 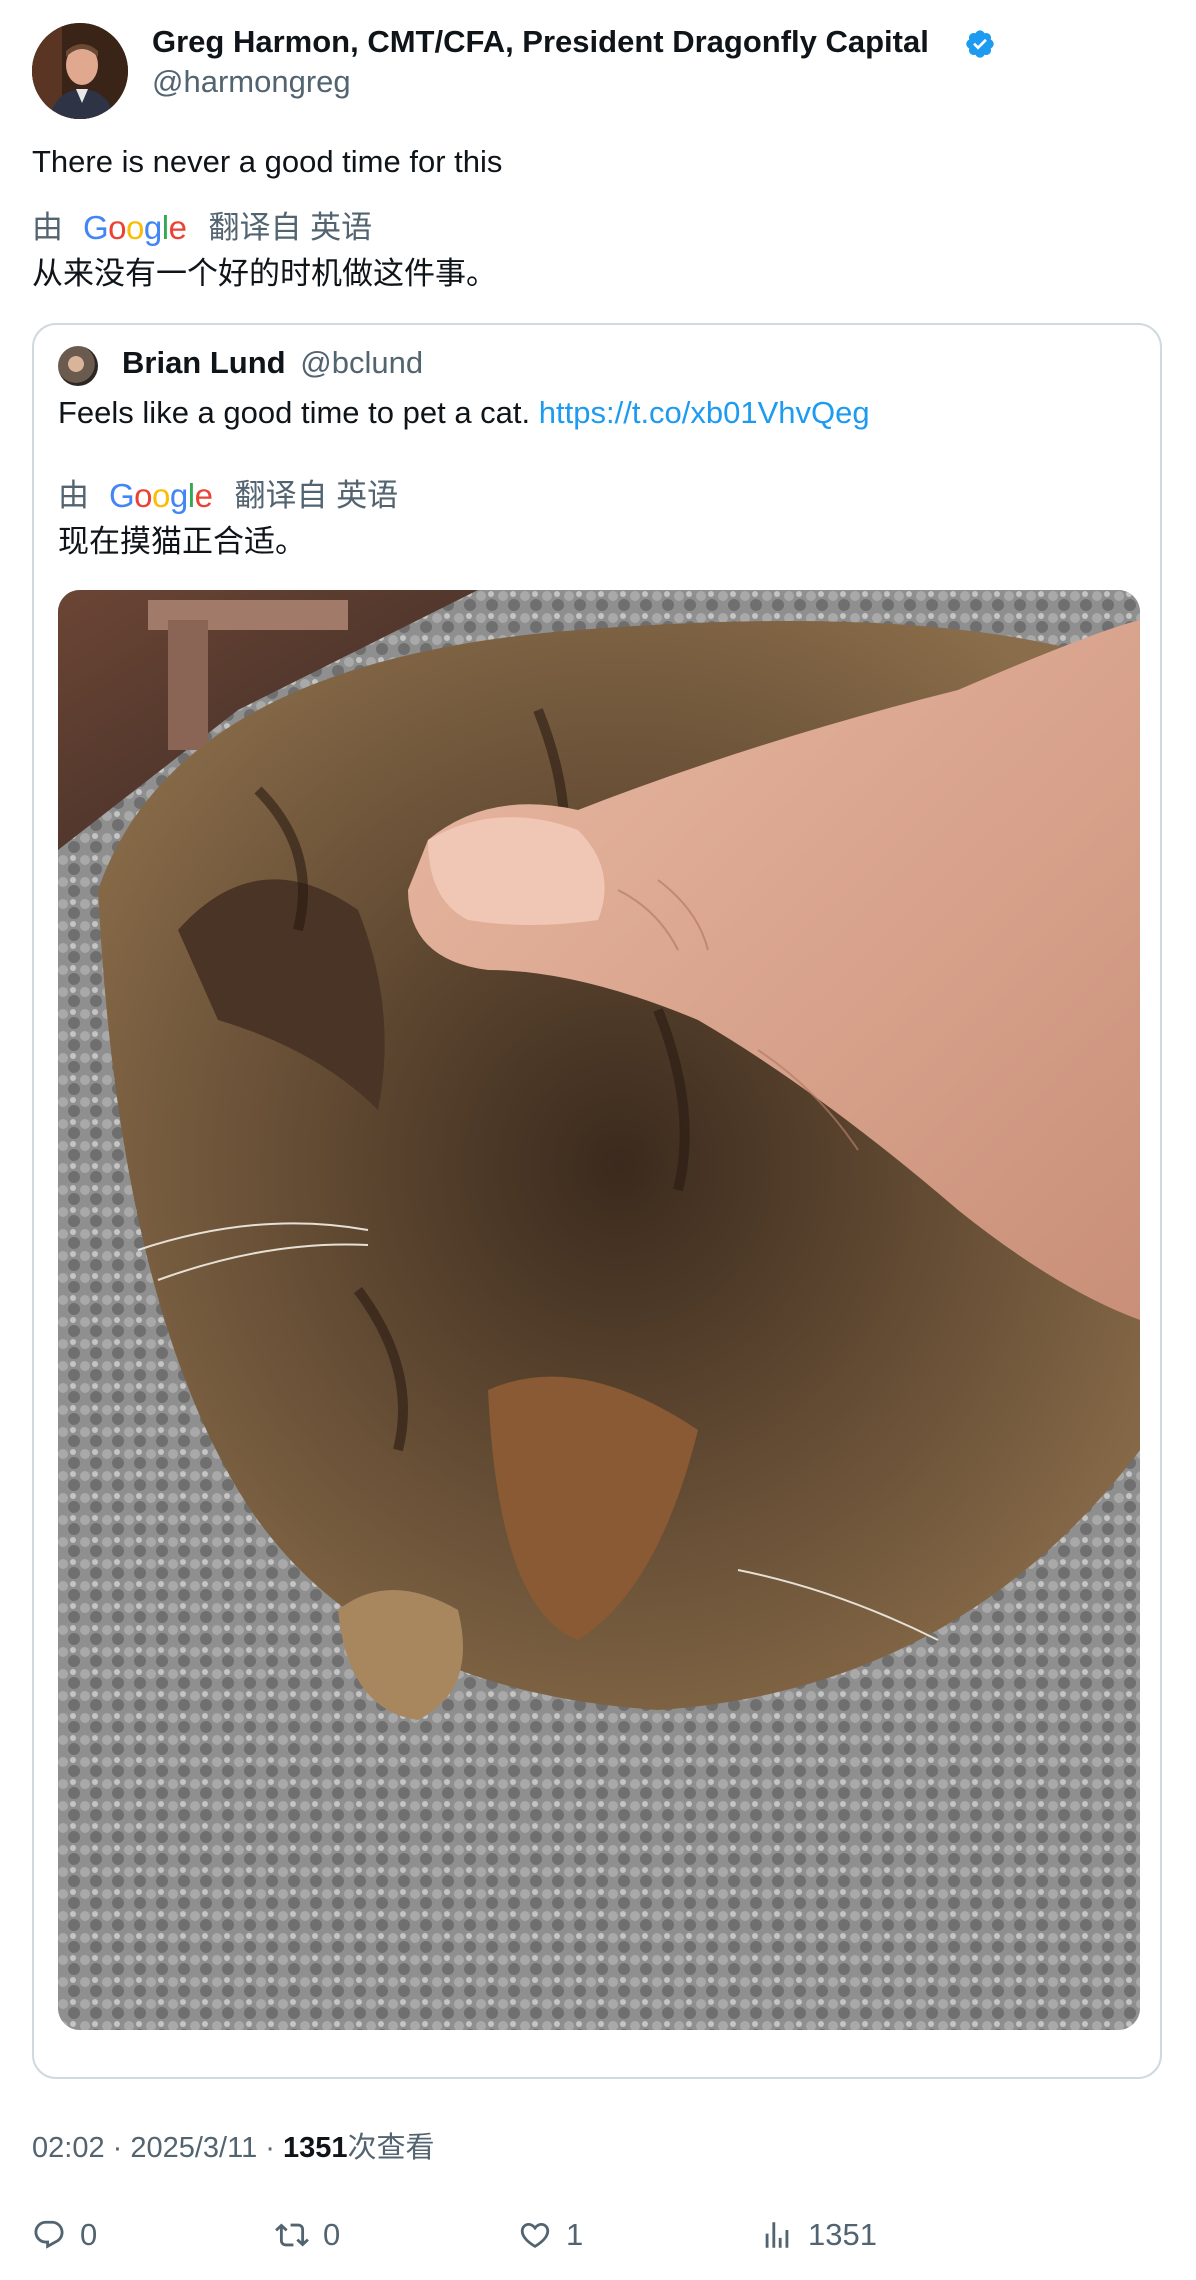 What do you see at coordinates (294, 412) in the screenshot?
I see `quoted-text-body: Feels like a good time to pet a cat.` at bounding box center [294, 412].